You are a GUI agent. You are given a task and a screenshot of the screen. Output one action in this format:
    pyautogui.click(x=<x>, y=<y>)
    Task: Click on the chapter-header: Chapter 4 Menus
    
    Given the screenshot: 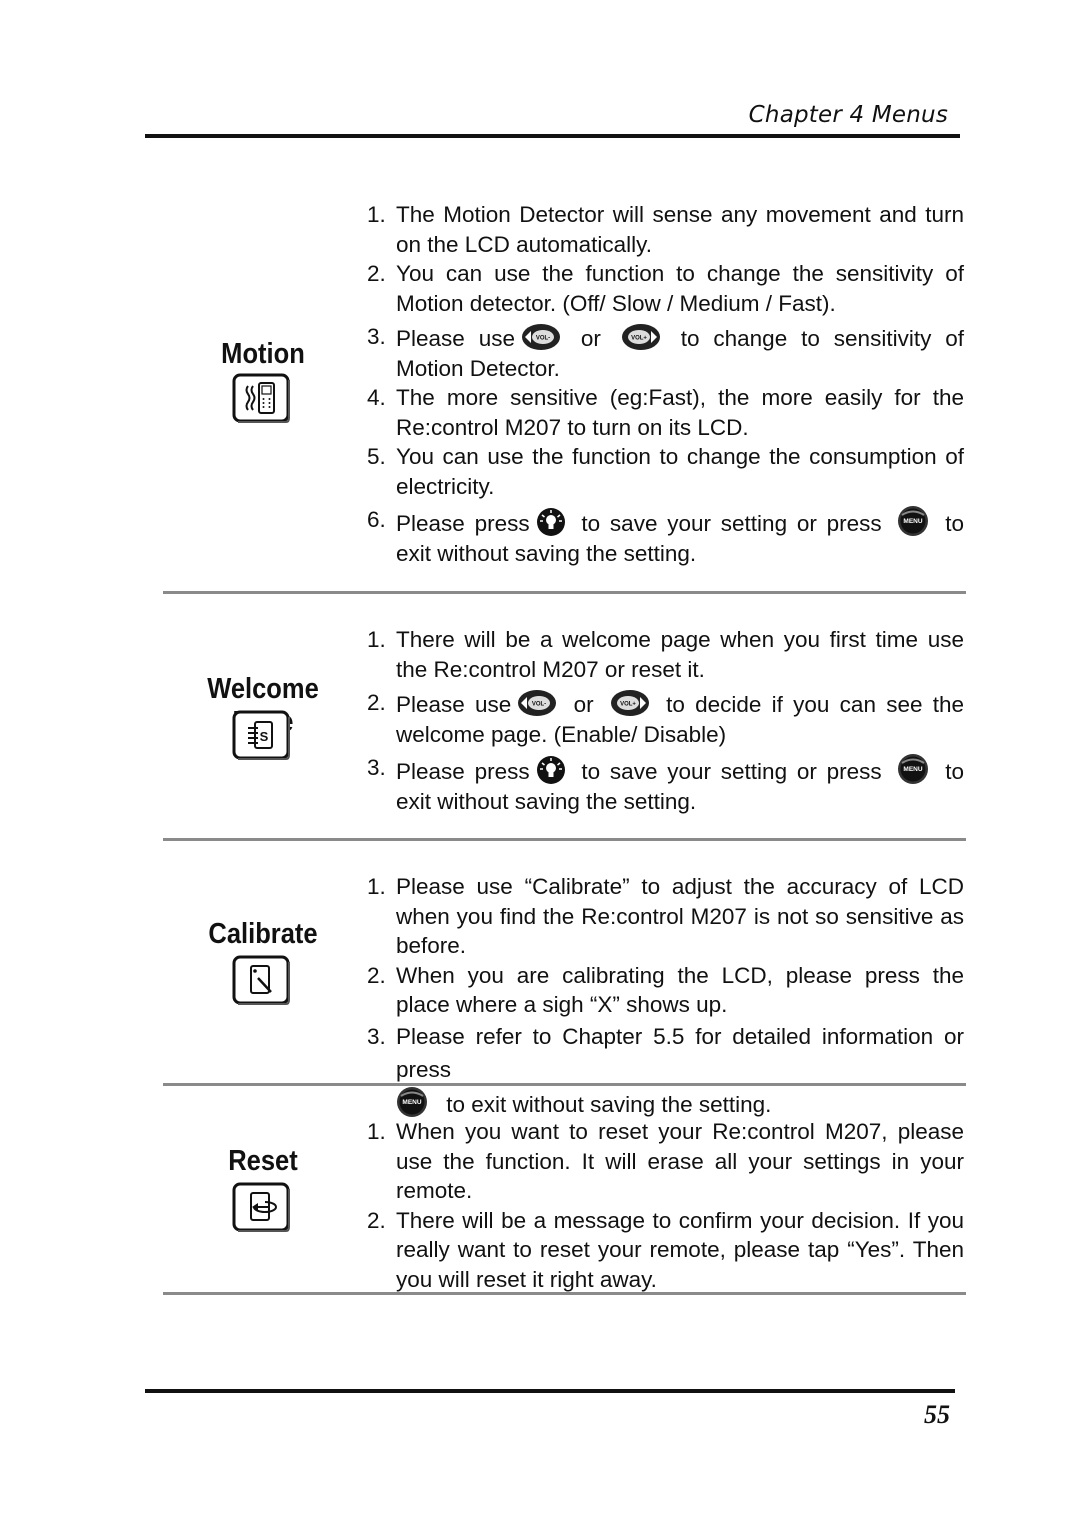 What is the action you would take?
    pyautogui.click(x=552, y=118)
    